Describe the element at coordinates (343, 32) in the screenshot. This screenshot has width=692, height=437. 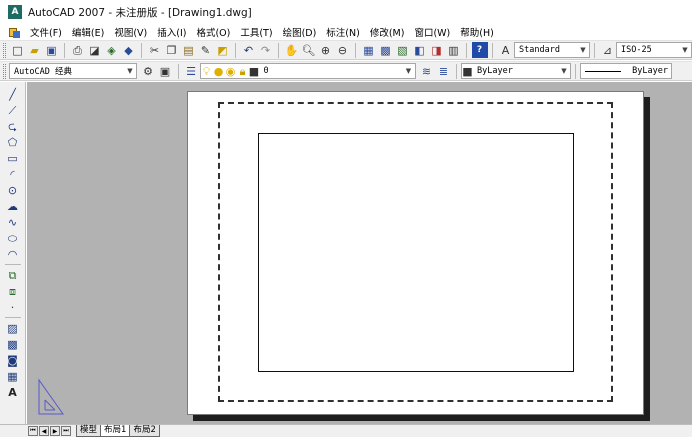
I see `menu-dimension: 标注(N)` at that location.